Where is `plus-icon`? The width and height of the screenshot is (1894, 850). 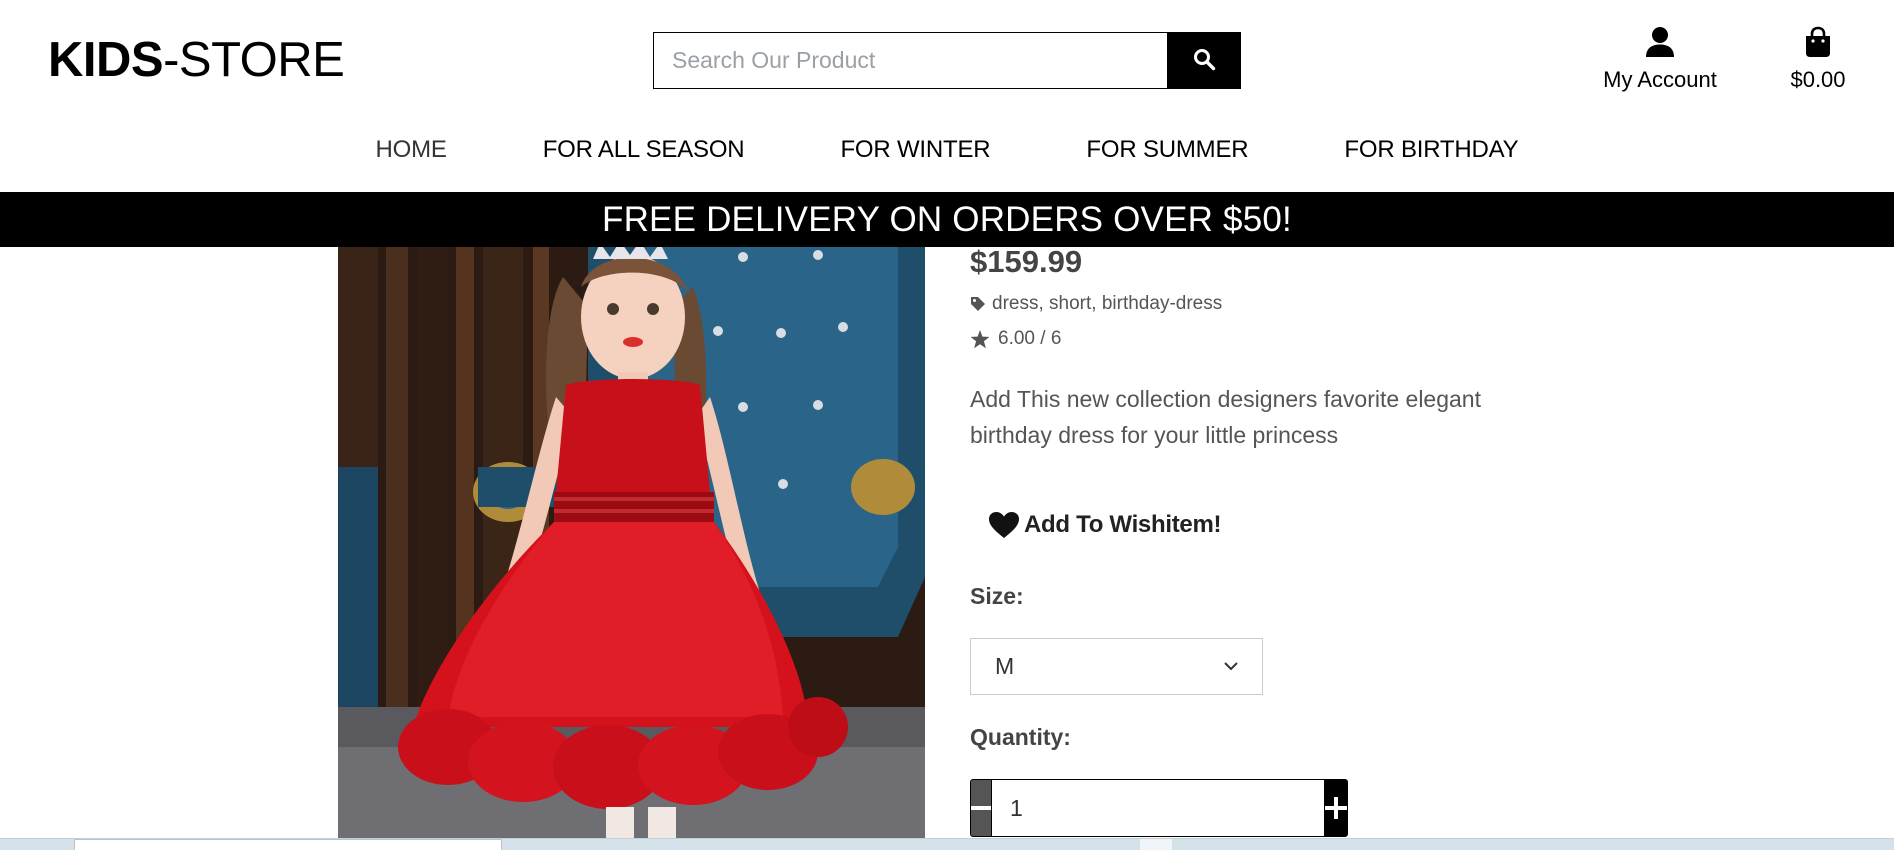 plus-icon is located at coordinates (1336, 808).